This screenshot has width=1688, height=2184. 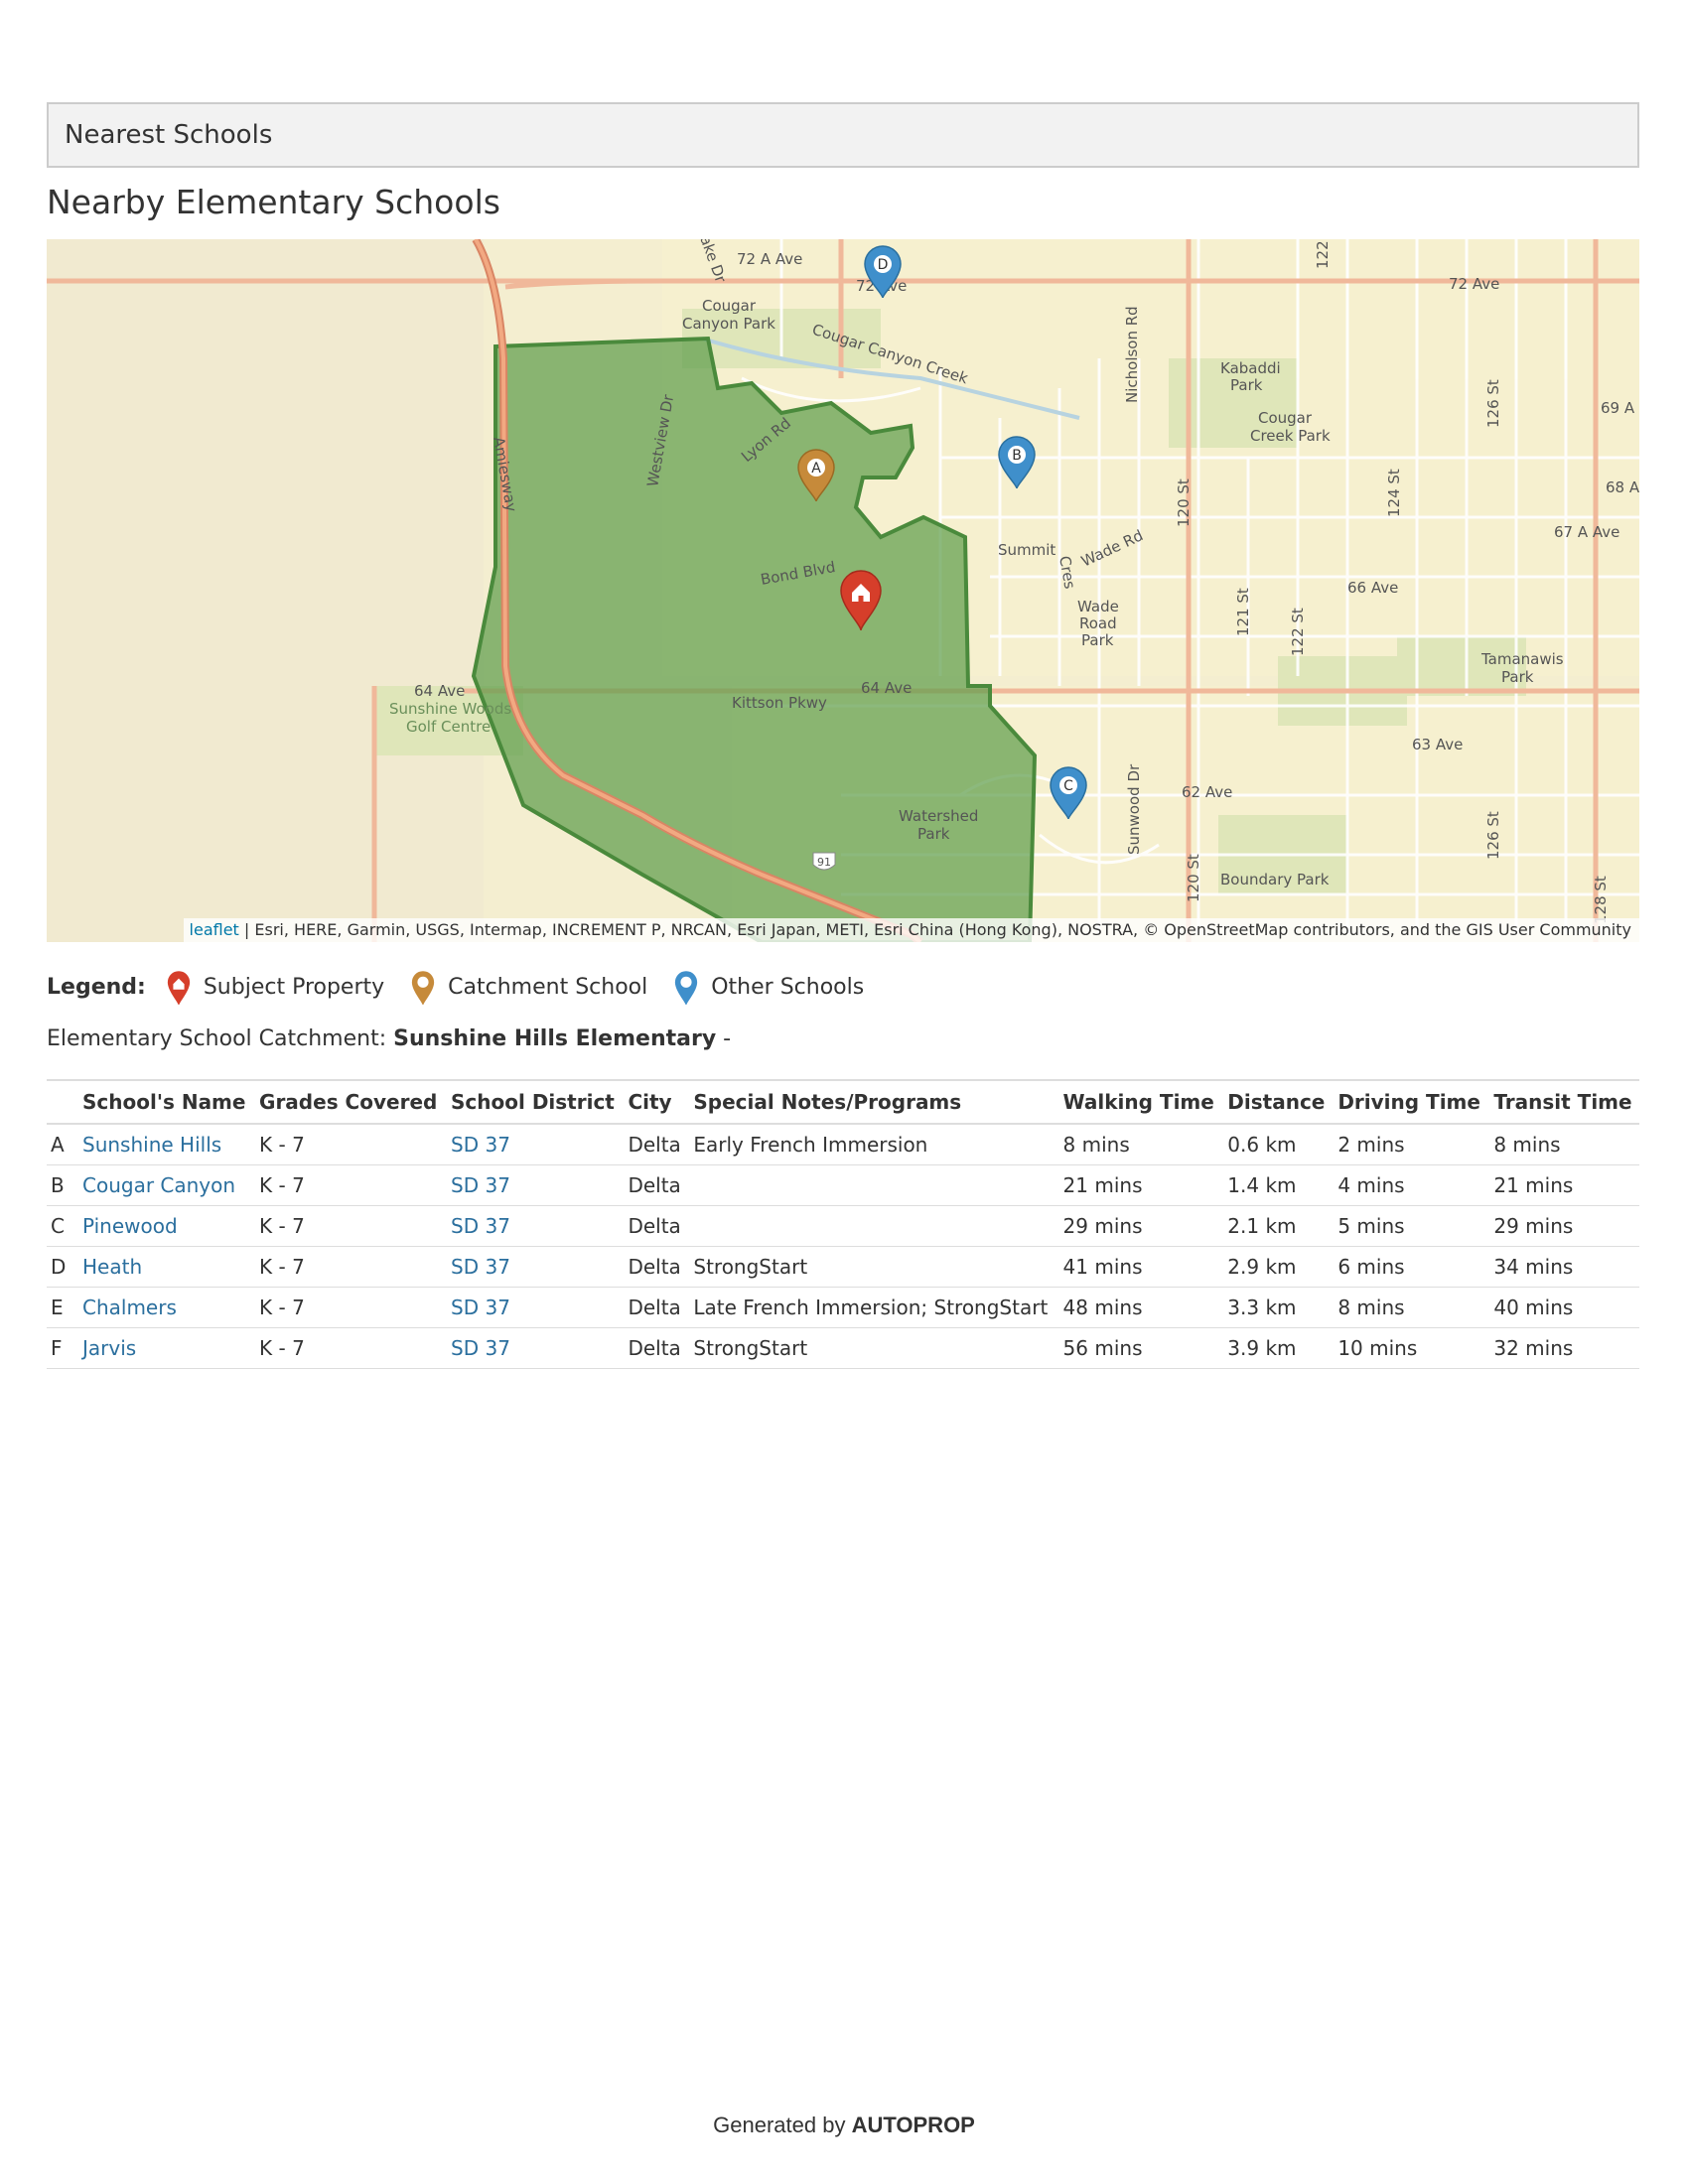 I want to click on driving-cell: 8 mins, so click(x=1410, y=1307).